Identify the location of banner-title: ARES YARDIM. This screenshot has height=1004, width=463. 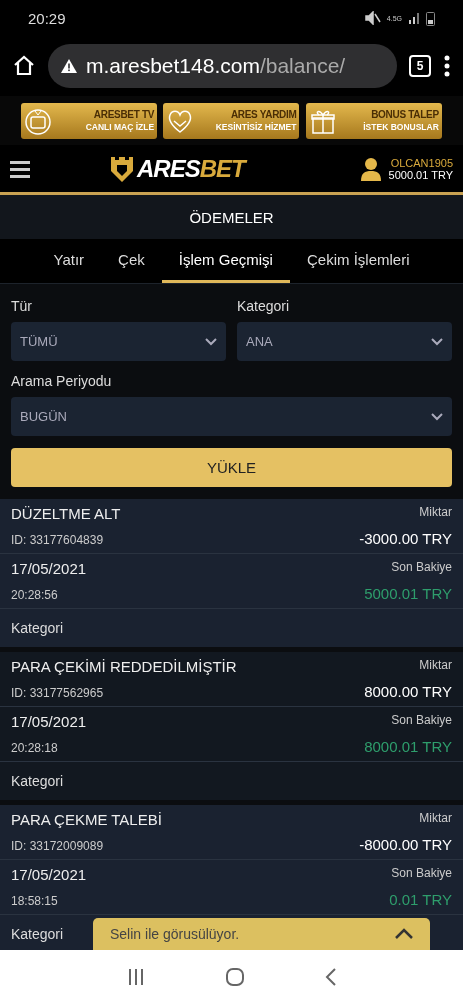
(263, 114).